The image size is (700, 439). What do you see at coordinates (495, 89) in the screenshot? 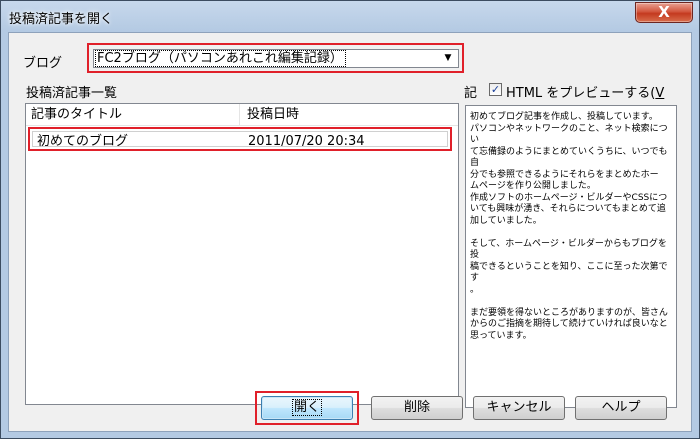
I see `html-preview-checkbox: ✓` at bounding box center [495, 89].